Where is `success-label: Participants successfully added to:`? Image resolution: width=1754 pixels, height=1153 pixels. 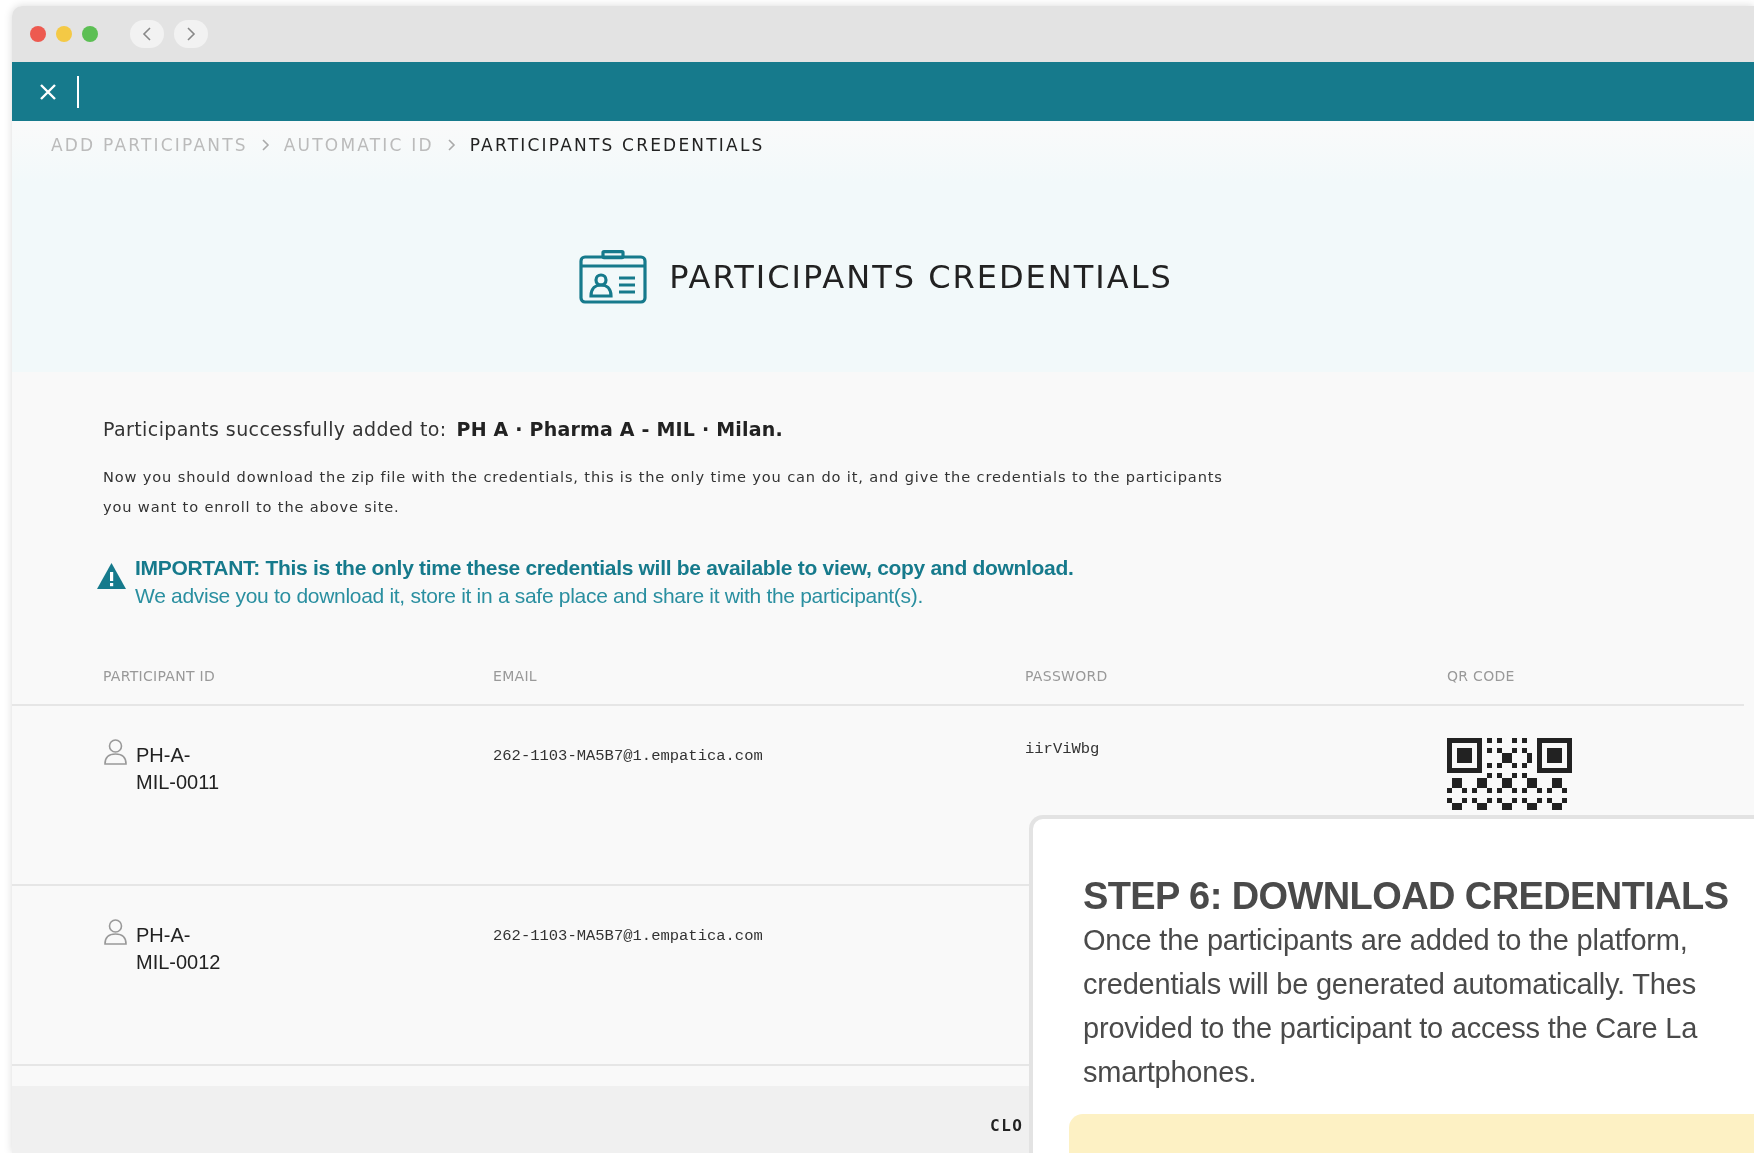
success-label: Participants successfully added to: is located at coordinates (275, 429).